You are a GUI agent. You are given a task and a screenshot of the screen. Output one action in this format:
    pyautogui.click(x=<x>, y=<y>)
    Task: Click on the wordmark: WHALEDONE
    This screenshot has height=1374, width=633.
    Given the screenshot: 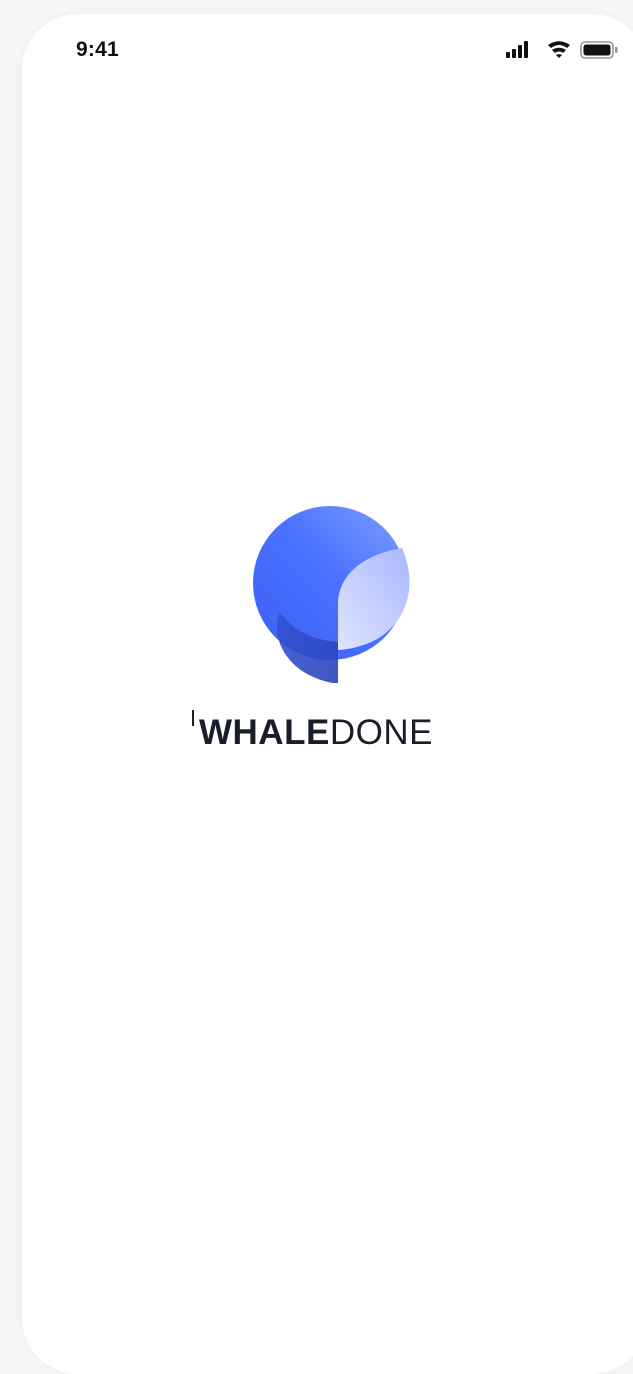 What is the action you would take?
    pyautogui.click(x=312, y=731)
    